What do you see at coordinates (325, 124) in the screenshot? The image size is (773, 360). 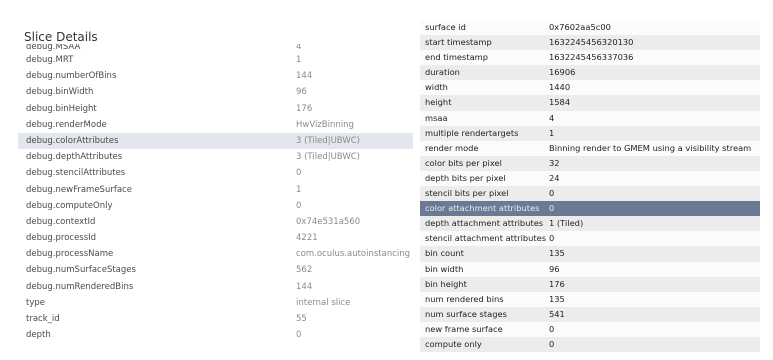 I see `detail-value: HwVizBinning` at bounding box center [325, 124].